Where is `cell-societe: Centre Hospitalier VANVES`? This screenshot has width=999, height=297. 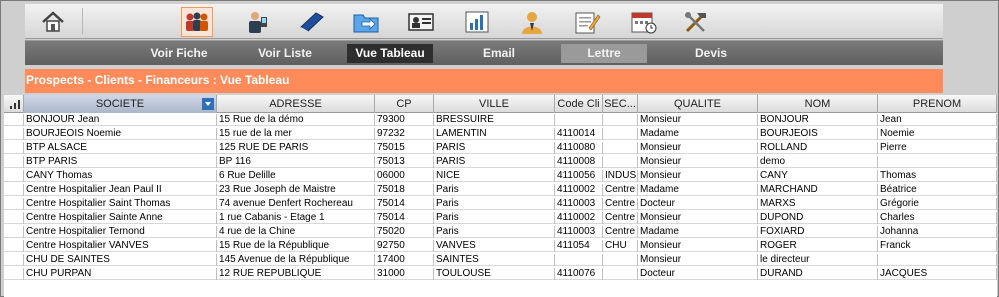
cell-societe: Centre Hospitalier VANVES is located at coordinates (120, 246).